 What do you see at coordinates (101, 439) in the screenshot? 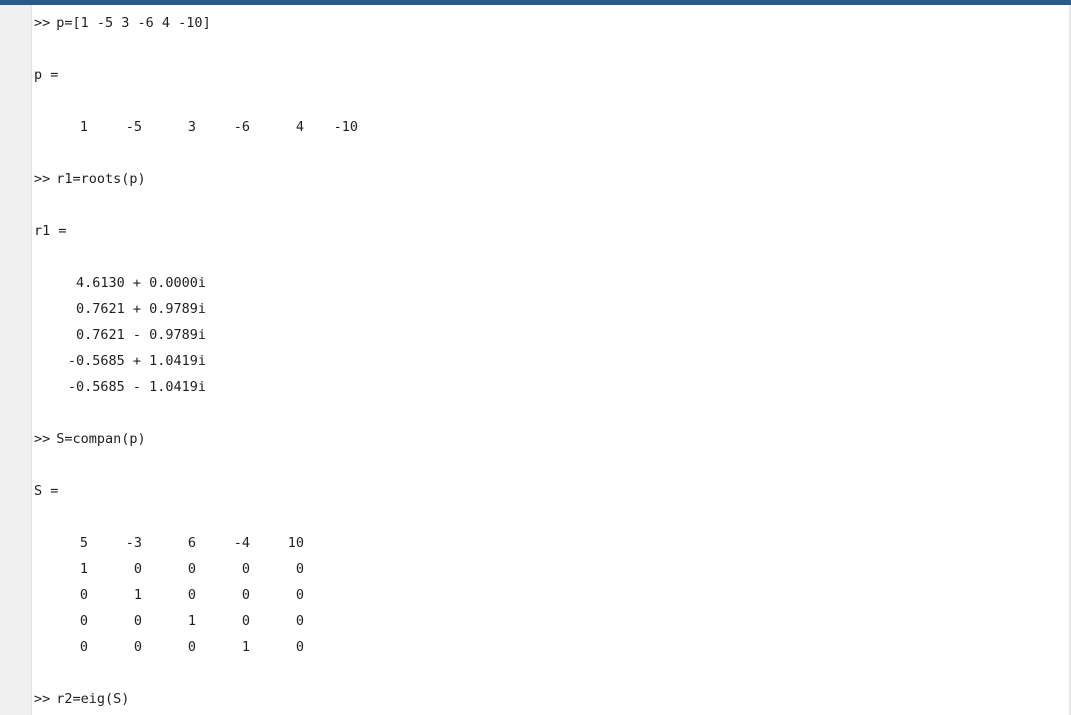
I see `command-text: S=compan(p)` at bounding box center [101, 439].